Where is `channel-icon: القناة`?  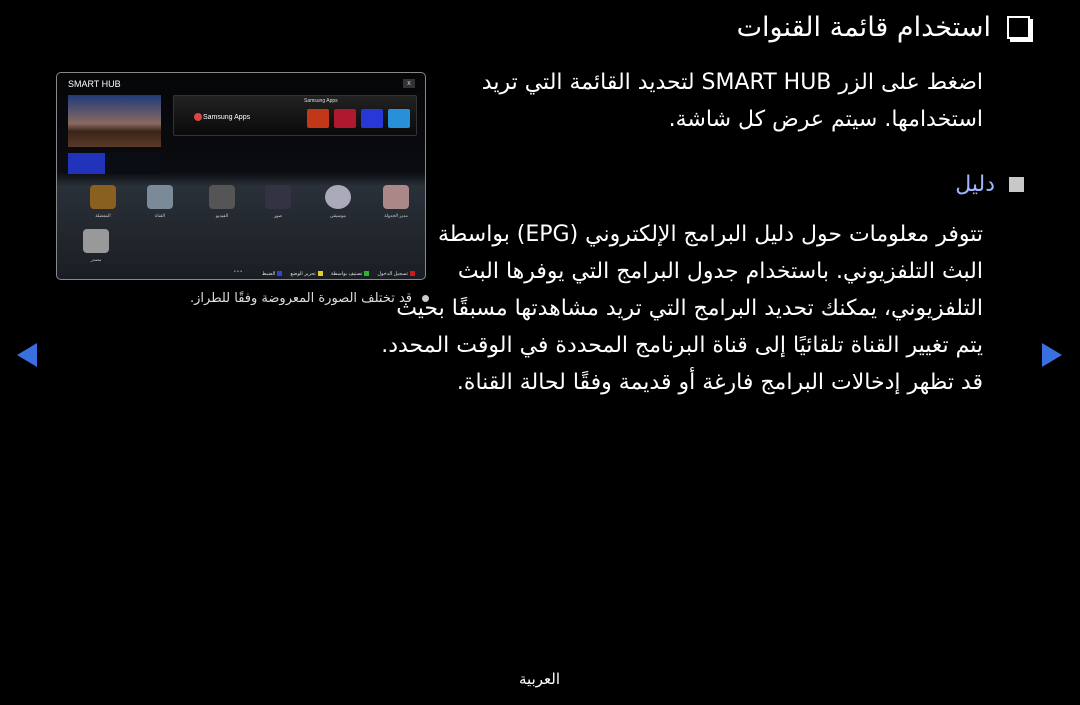
channel-icon: القناة is located at coordinates (160, 202).